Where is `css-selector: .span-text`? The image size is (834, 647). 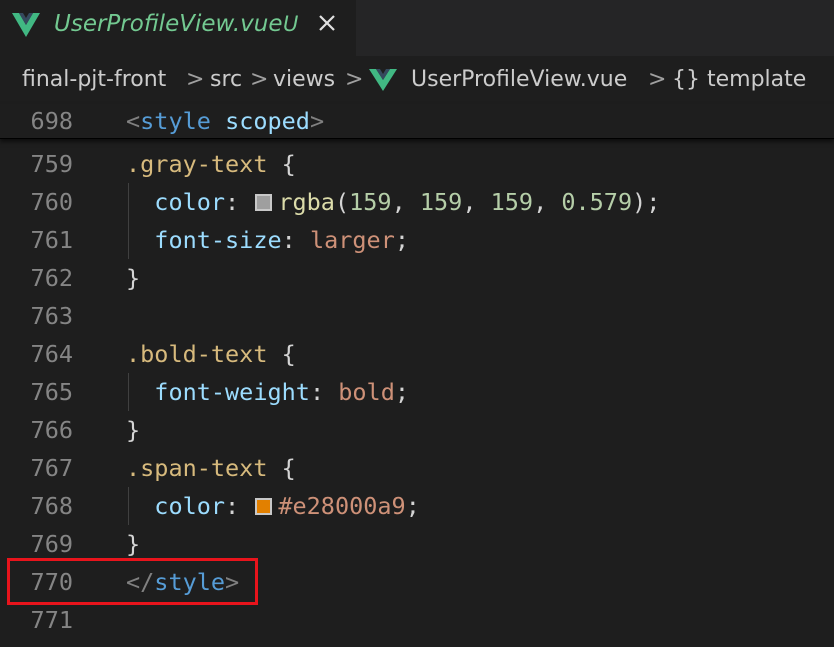 css-selector: .span-text is located at coordinates (197, 468).